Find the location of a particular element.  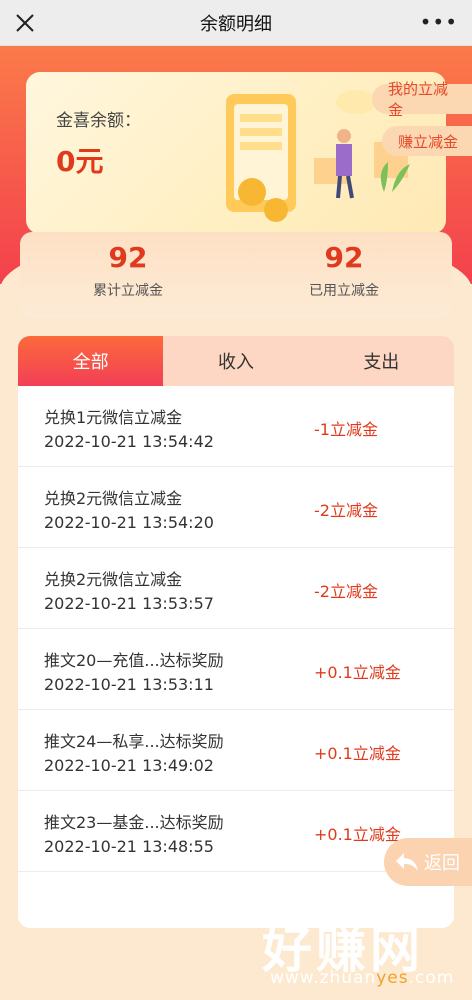

stat-used-value: 92 is located at coordinates (344, 257).